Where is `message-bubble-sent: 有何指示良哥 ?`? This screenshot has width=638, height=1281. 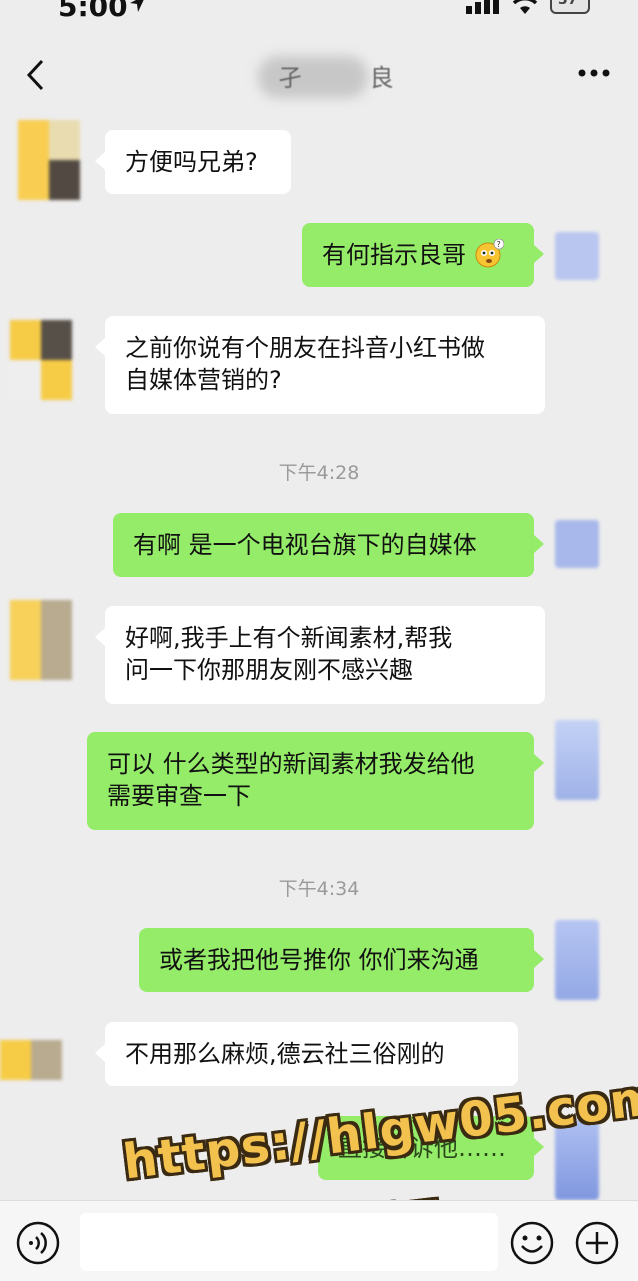 message-bubble-sent: 有何指示良哥 ? is located at coordinates (423, 255).